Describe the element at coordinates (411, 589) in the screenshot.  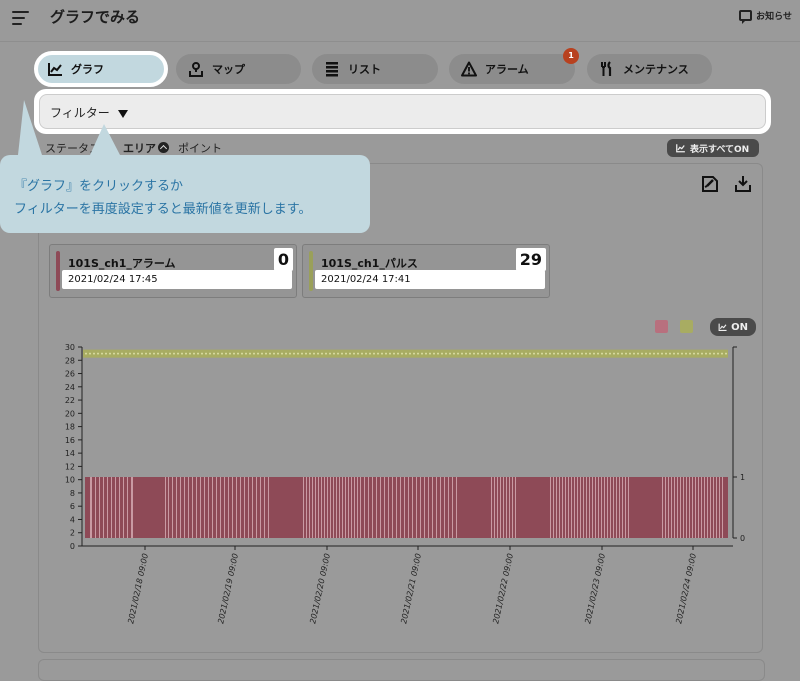
I see `x-axis-tick-label: 2021/02/21 09:00` at that location.